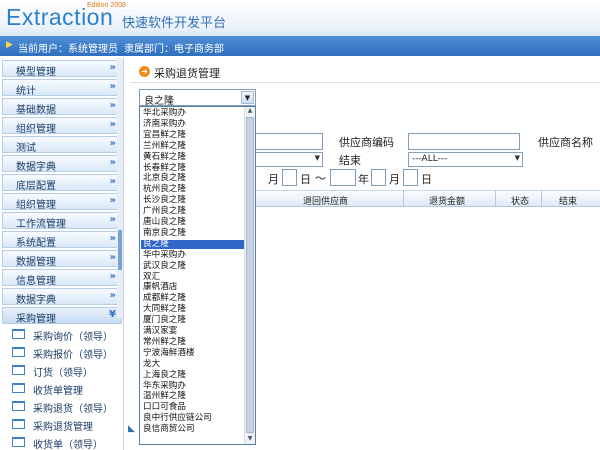 This screenshot has height=450, width=600. What do you see at coordinates (193, 168) in the screenshot?
I see `dropdown-option: 长春鲜之隆` at bounding box center [193, 168].